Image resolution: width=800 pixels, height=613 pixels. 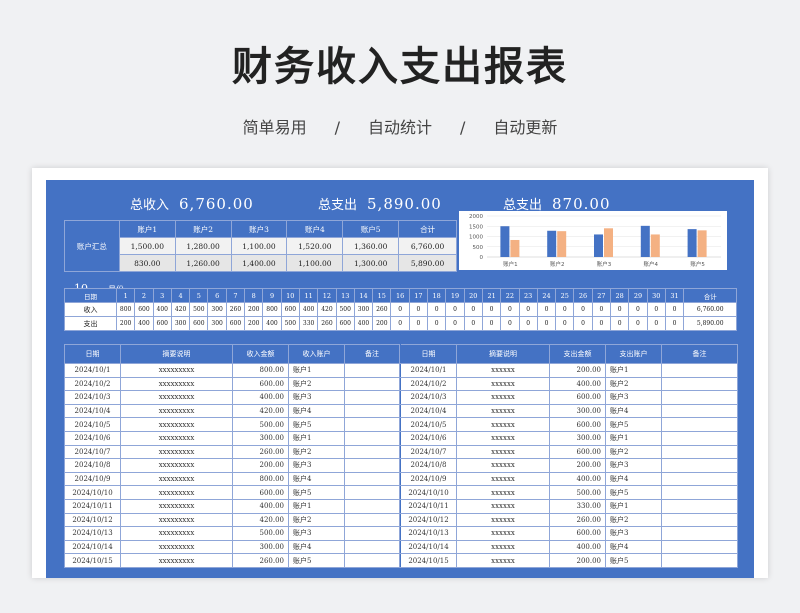 I want to click on account-income-cell: 1,100.00, so click(x=259, y=246).